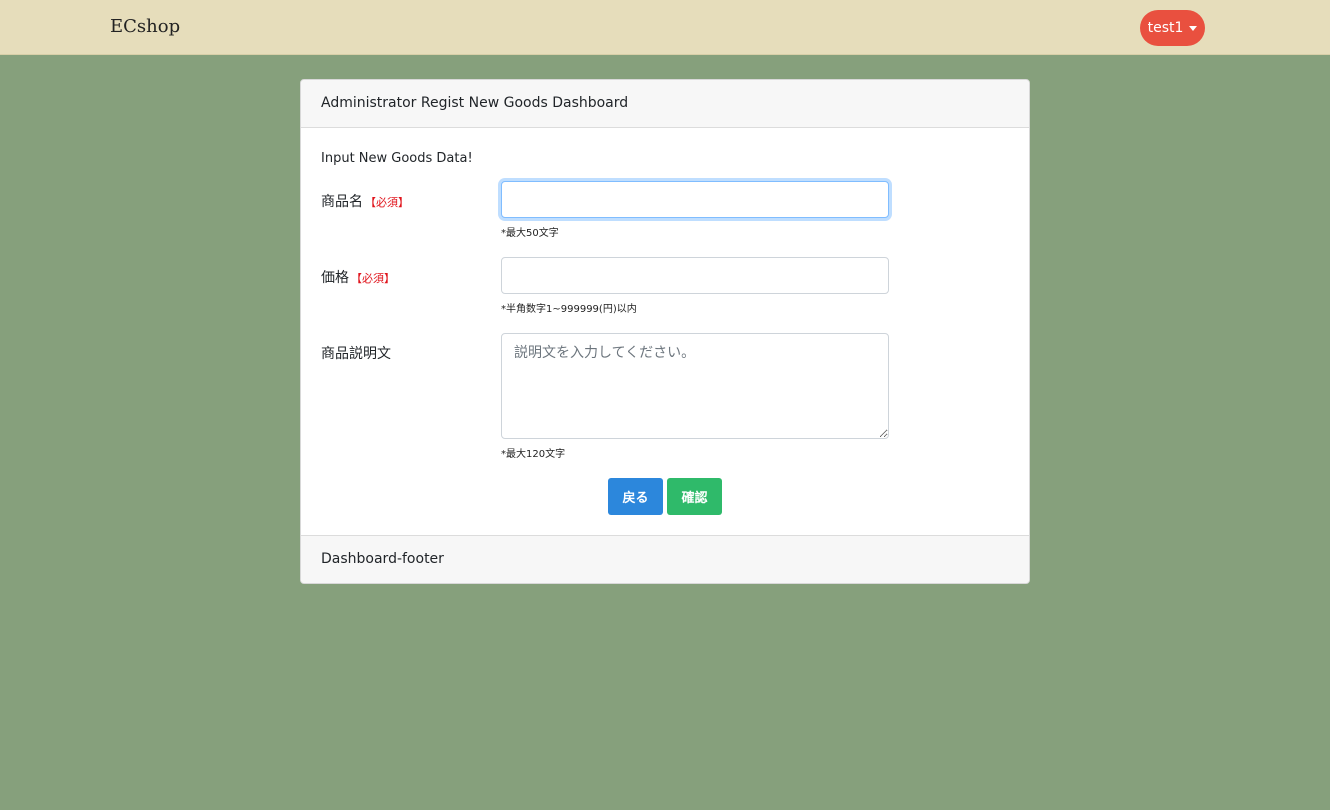 This screenshot has width=1330, height=810. Describe the element at coordinates (335, 278) in the screenshot. I see `price-label-text: 価格` at that location.